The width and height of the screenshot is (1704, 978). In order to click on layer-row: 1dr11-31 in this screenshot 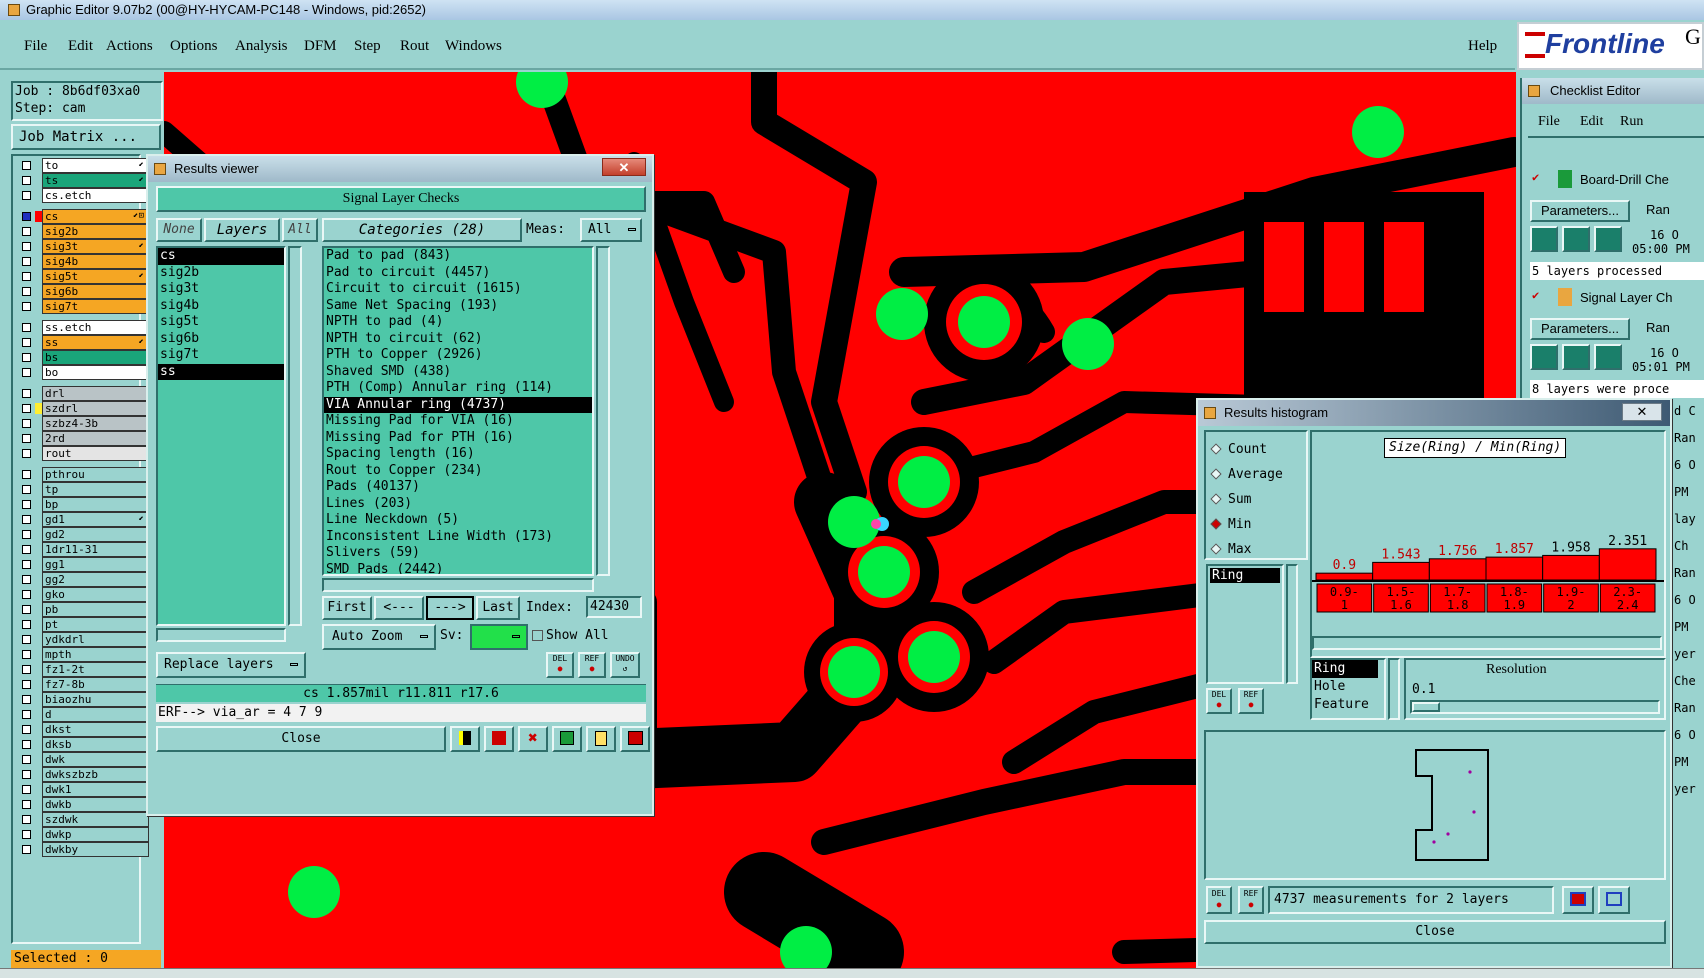, I will do `click(83, 549)`.